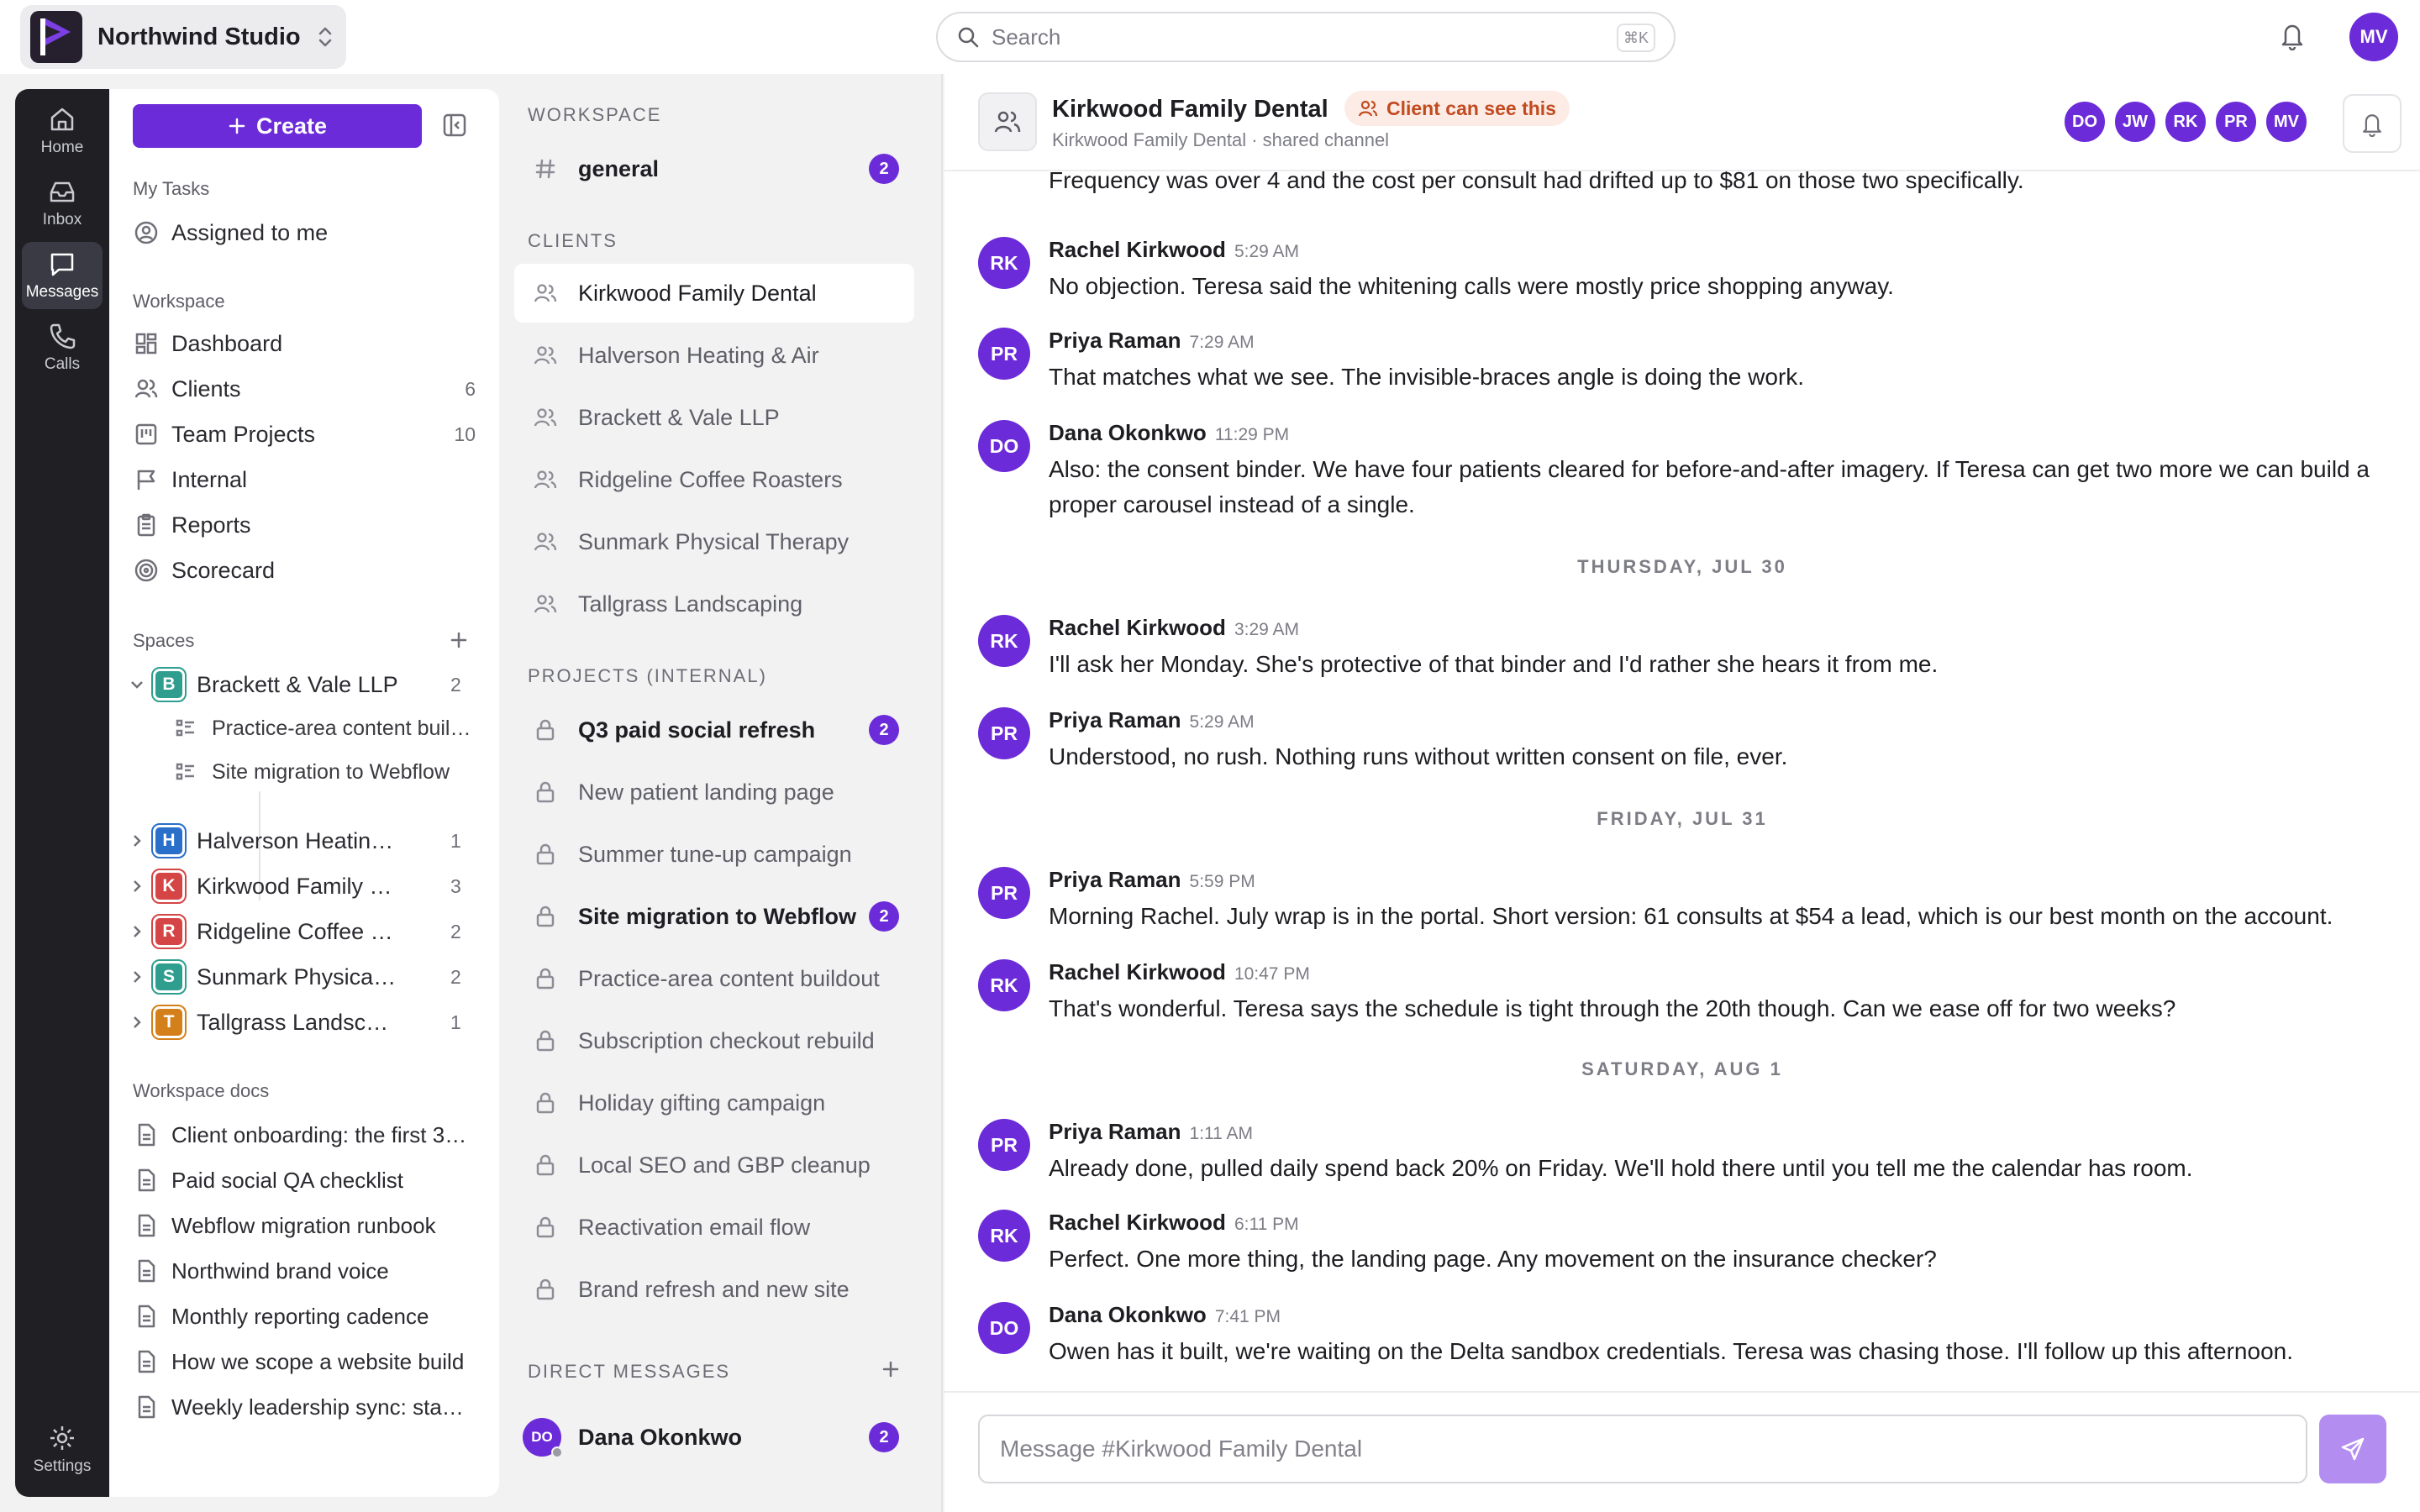  Describe the element at coordinates (714, 1289) in the screenshot. I see `channel-project: Brand refresh and new site` at that location.